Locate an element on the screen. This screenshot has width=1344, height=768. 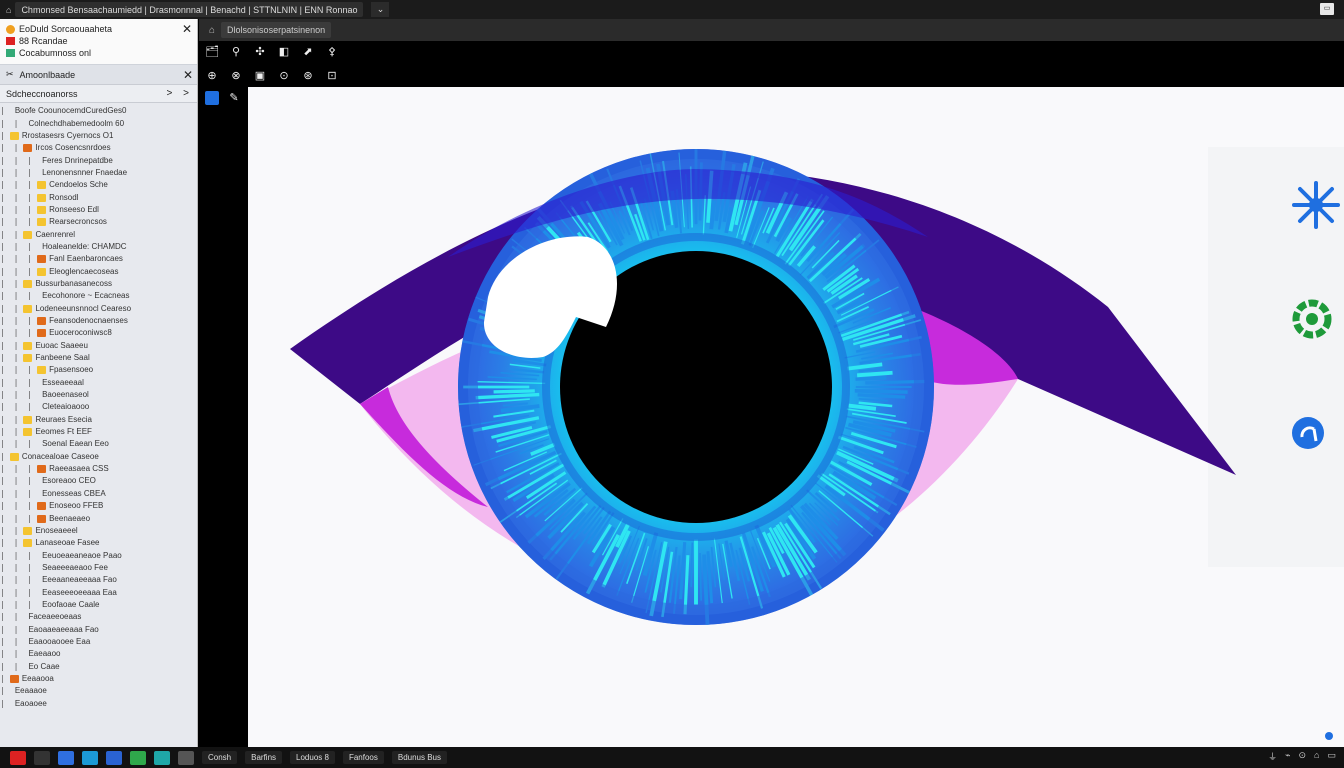
tree-item: | | | Feres Dnrinepatdbe is located at coordinates (98, 160).